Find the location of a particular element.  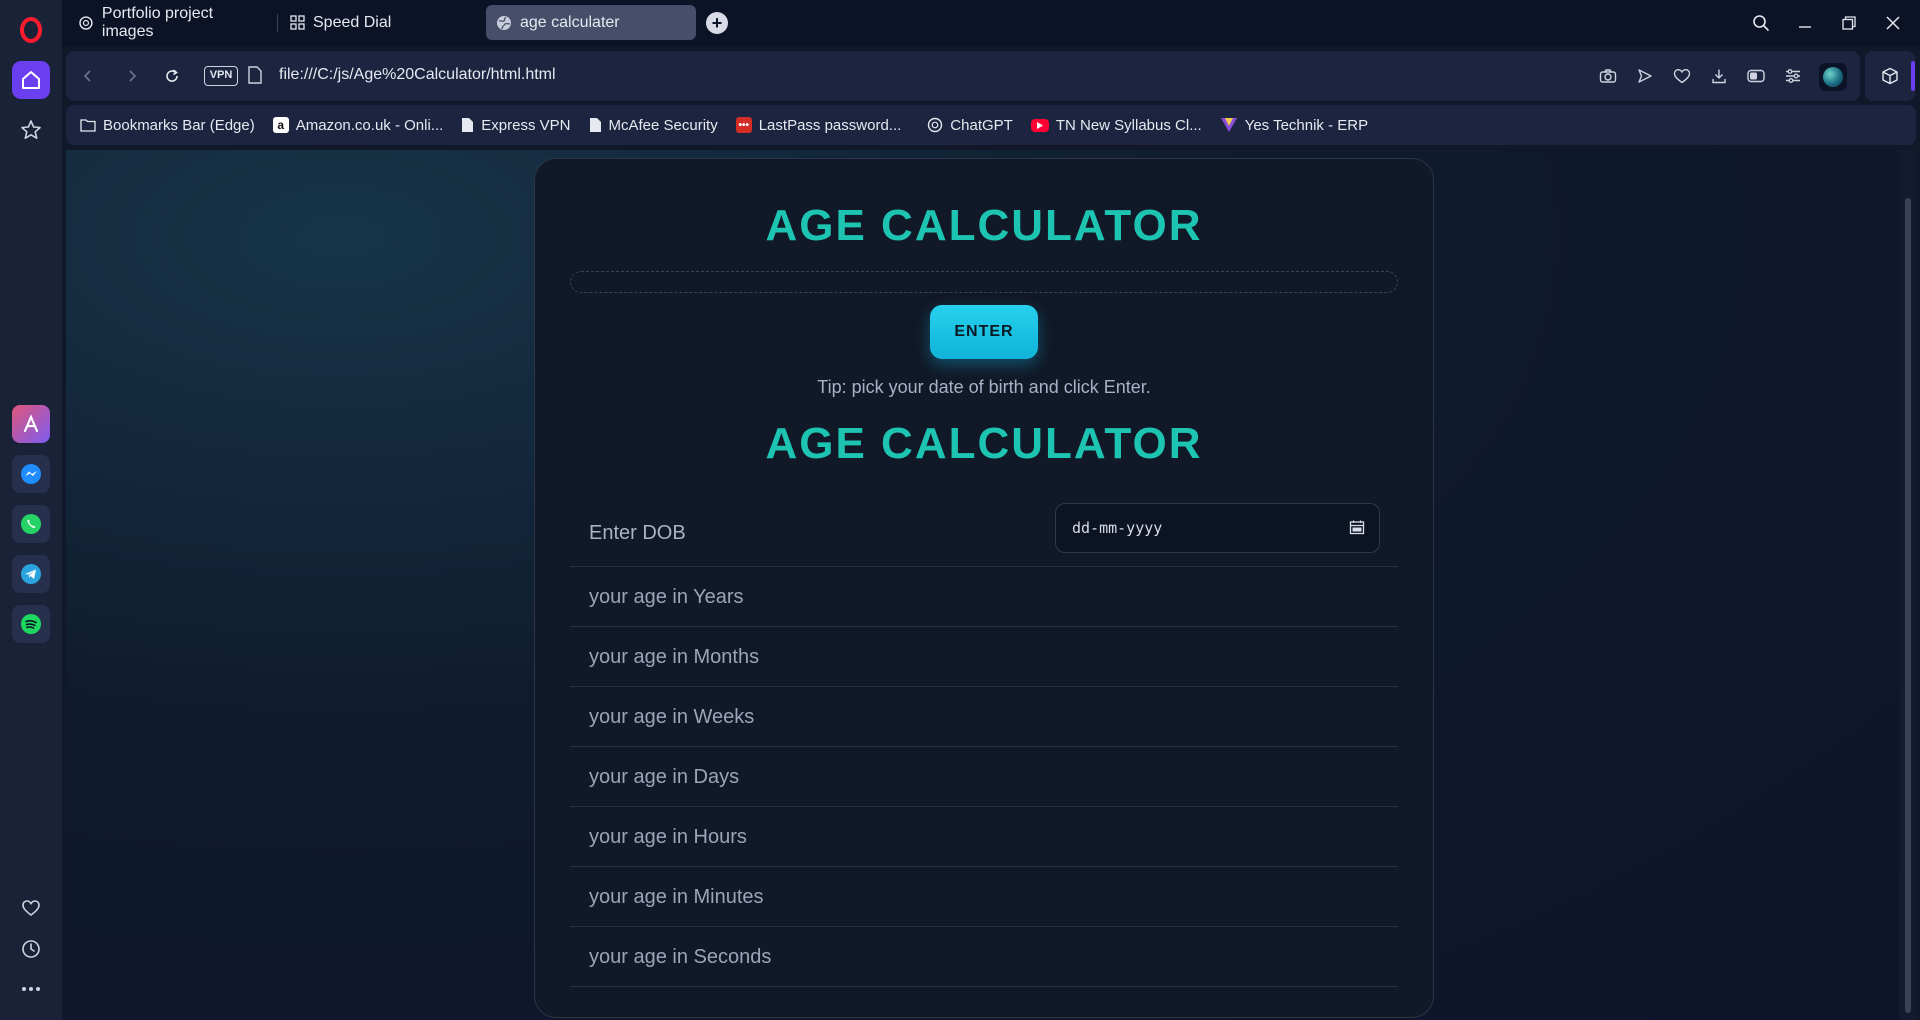

dob-placeholder: dd-mm-yyyy is located at coordinates (1117, 528).